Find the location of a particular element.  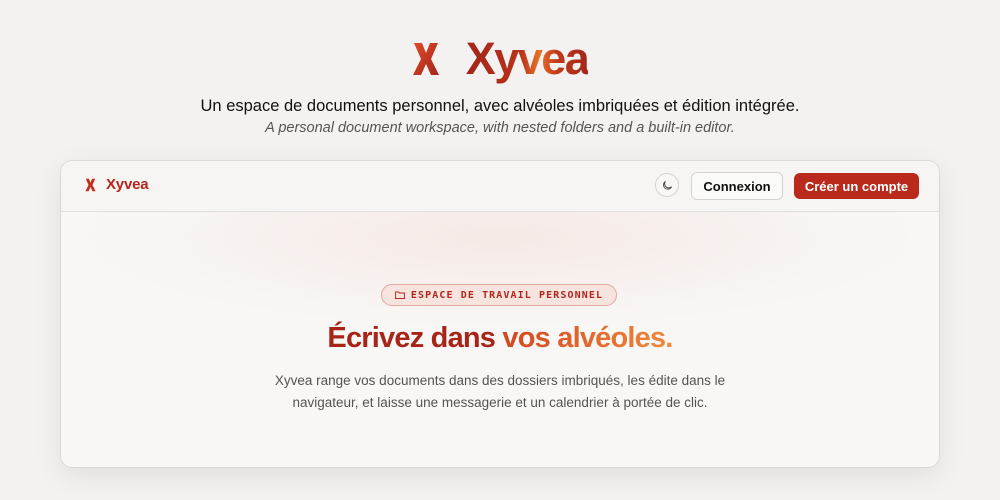

page-headline: Écrivez dans vos alvéoles. is located at coordinates (500, 338).